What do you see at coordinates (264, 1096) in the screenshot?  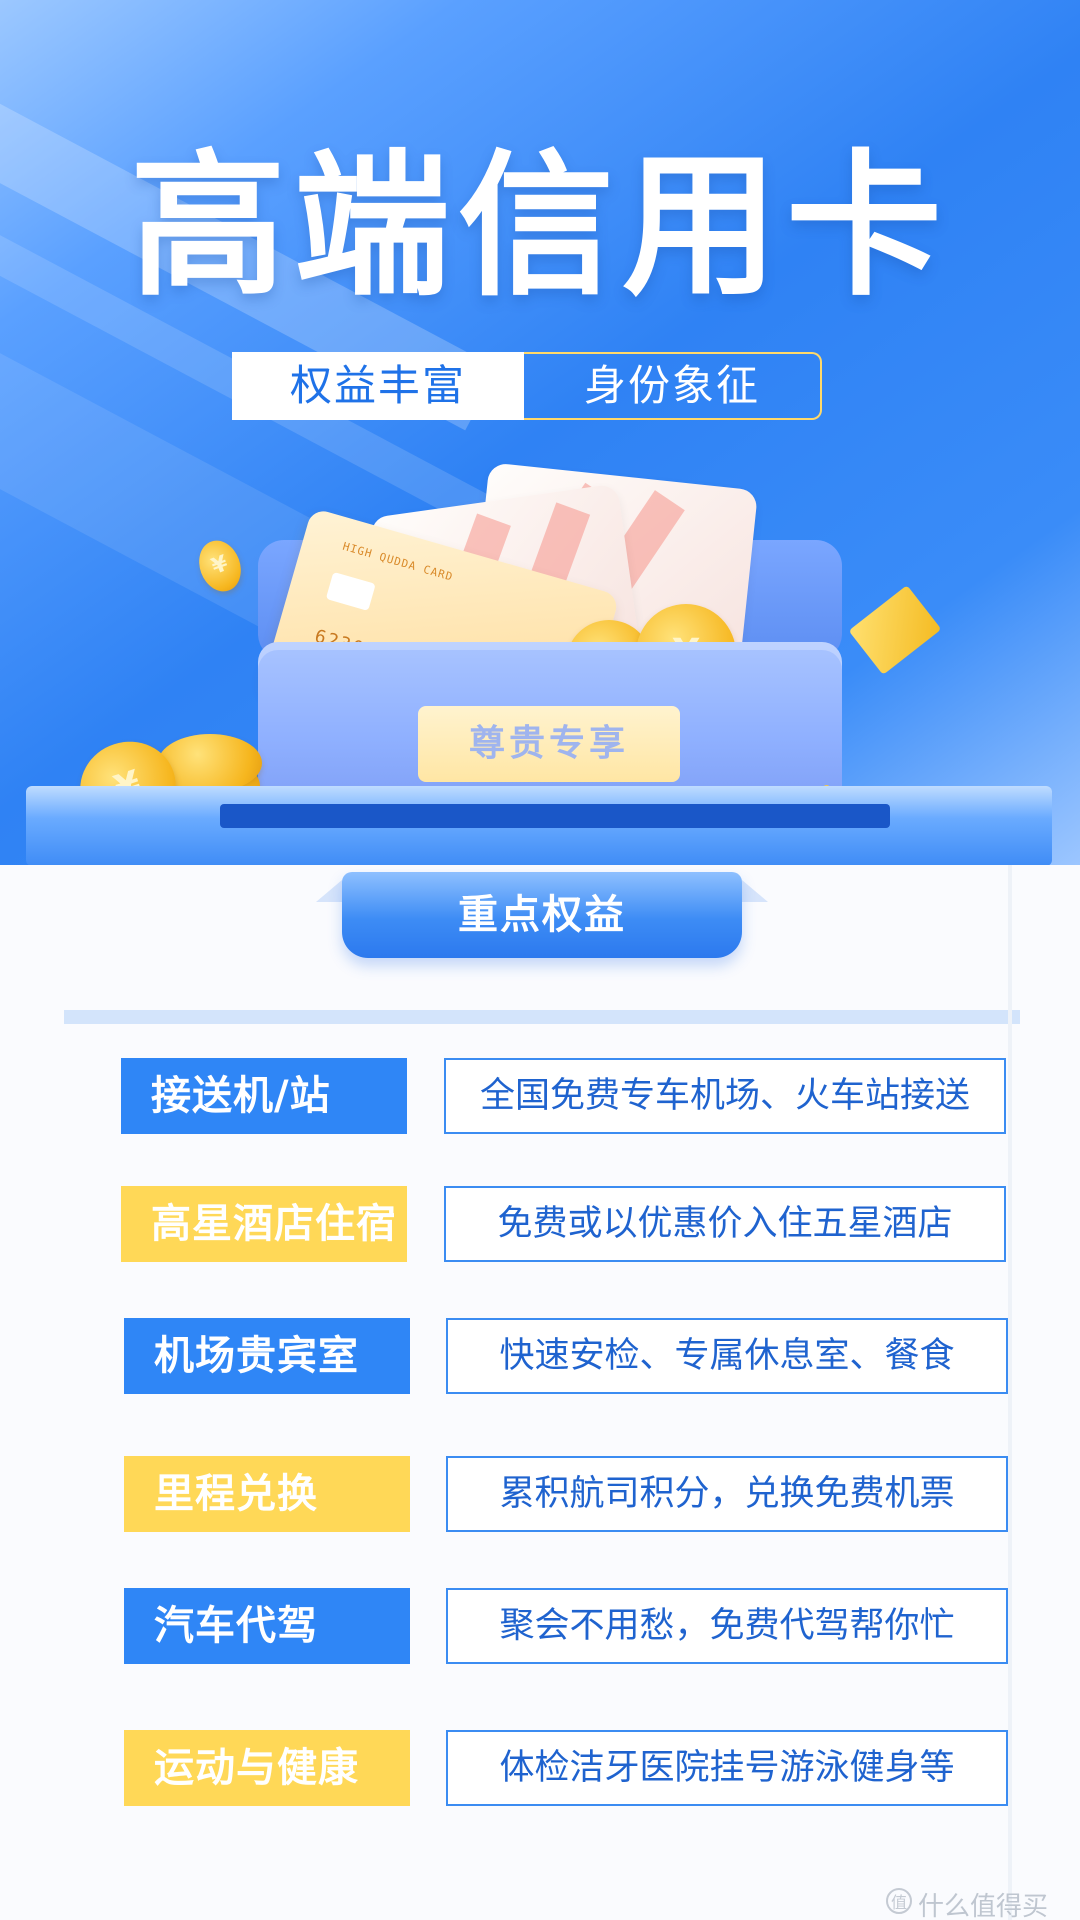 I see `benefit-label: 接送机/站` at bounding box center [264, 1096].